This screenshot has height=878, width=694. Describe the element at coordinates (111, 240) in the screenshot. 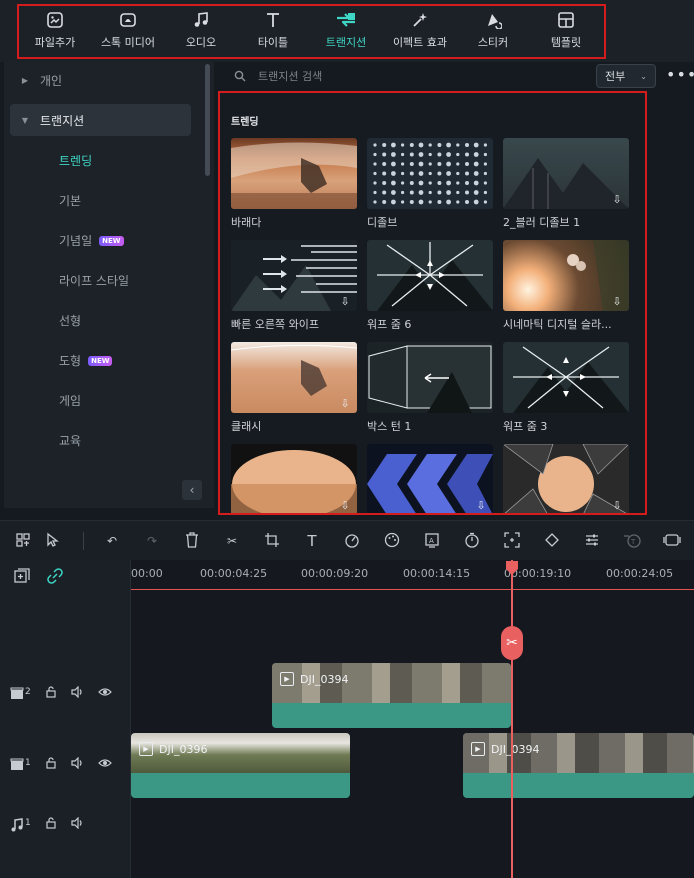

I see `new-badge: NEW` at that location.